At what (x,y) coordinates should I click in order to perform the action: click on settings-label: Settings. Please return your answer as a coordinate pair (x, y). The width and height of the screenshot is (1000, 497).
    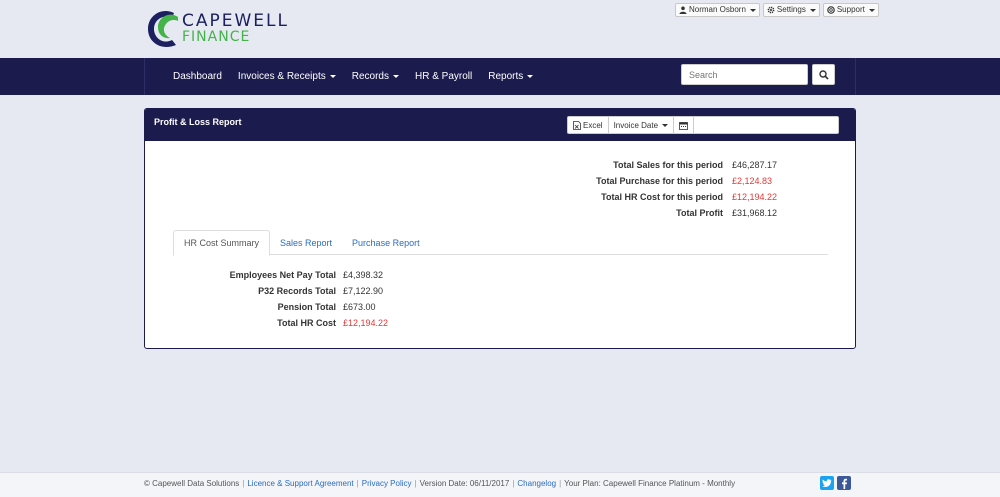
    Looking at the image, I should click on (791, 9).